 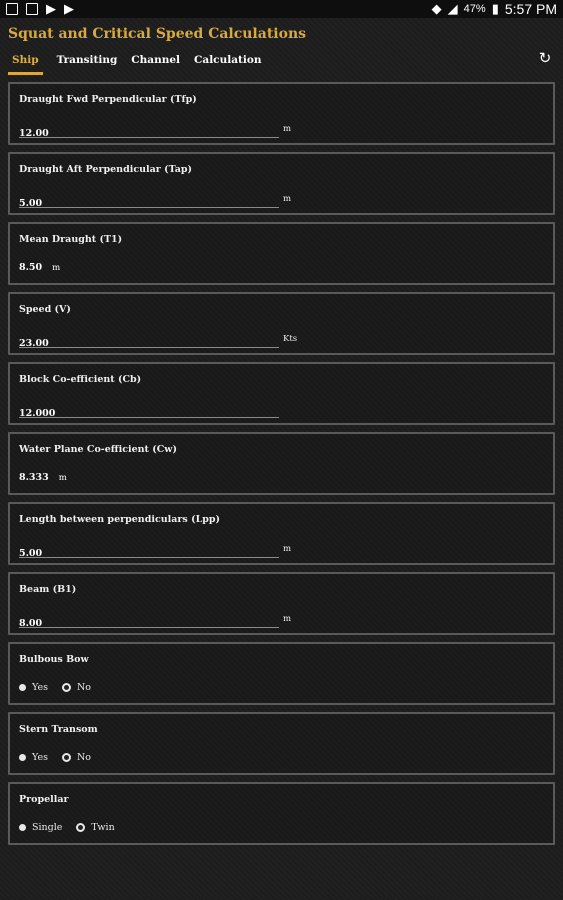 I want to click on speed-input, so click(x=149, y=343).